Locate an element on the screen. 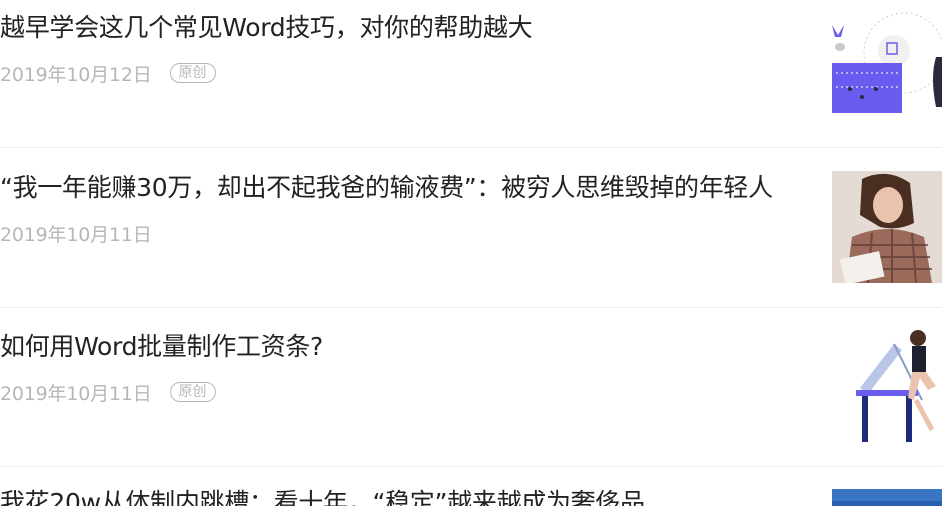 The width and height of the screenshot is (942, 506). article-meta: 2019年10月12日 原创 is located at coordinates (108, 74).